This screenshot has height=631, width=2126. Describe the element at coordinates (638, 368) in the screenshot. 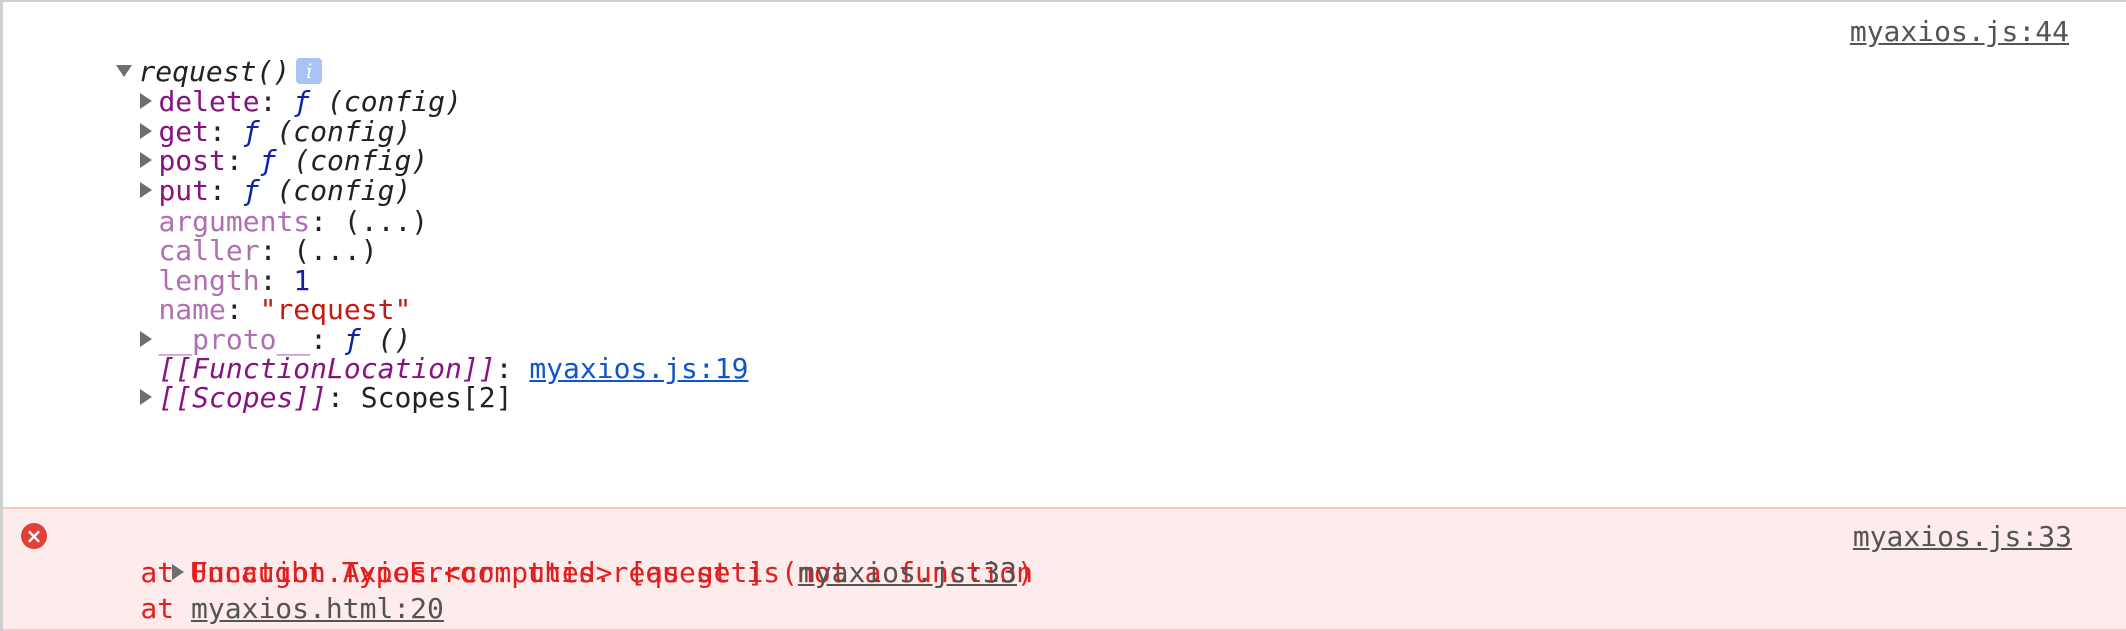

I see `function-location-link: myaxios.js:19` at that location.